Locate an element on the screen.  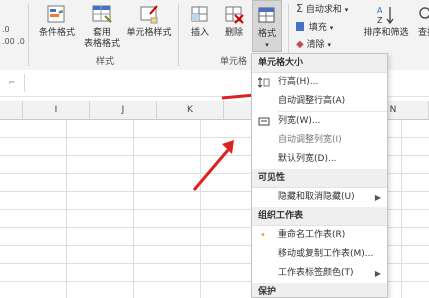
format-icon is located at coordinates (266, 15).